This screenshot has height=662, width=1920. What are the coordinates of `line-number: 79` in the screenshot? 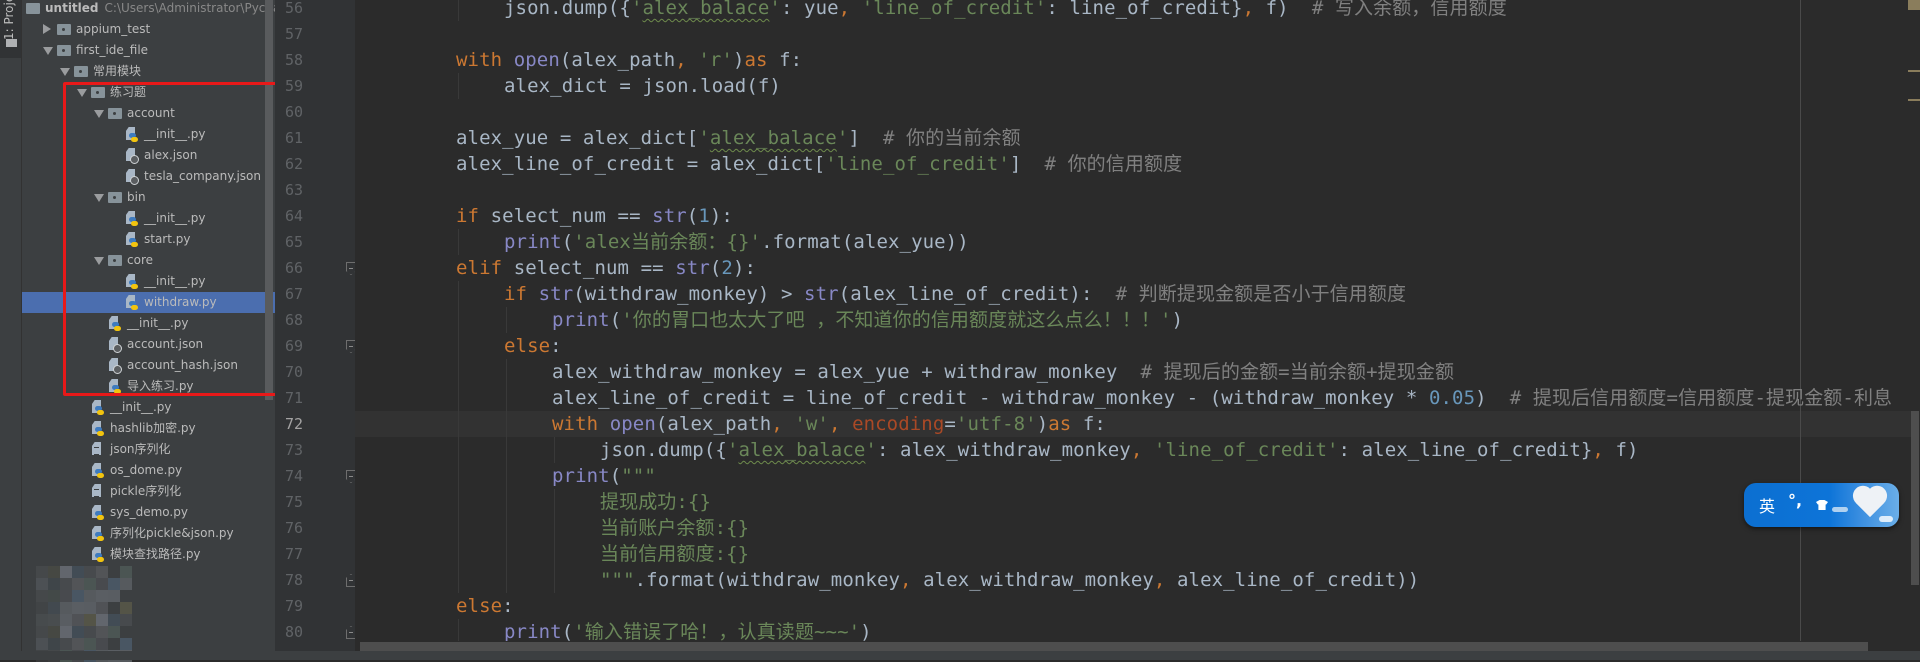 It's located at (305, 606).